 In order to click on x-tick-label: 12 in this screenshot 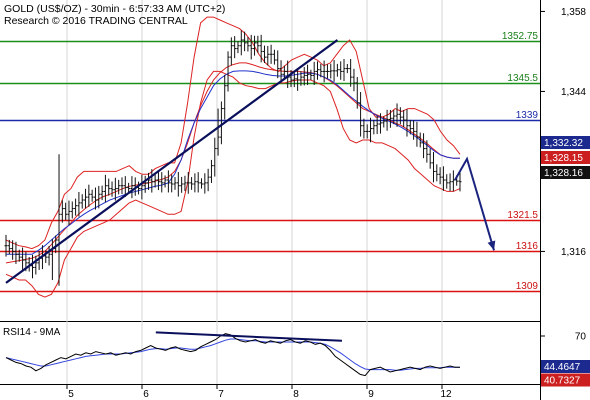, I will do `click(446, 394)`.